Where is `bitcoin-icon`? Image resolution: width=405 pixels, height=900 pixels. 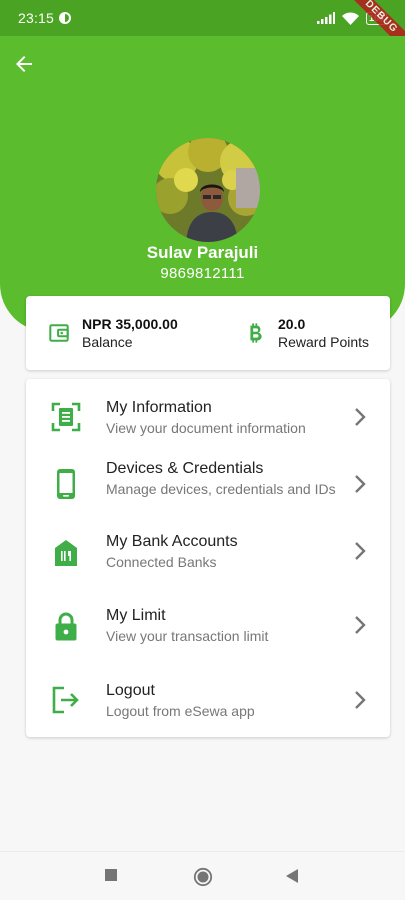
bitcoin-icon is located at coordinates (256, 333).